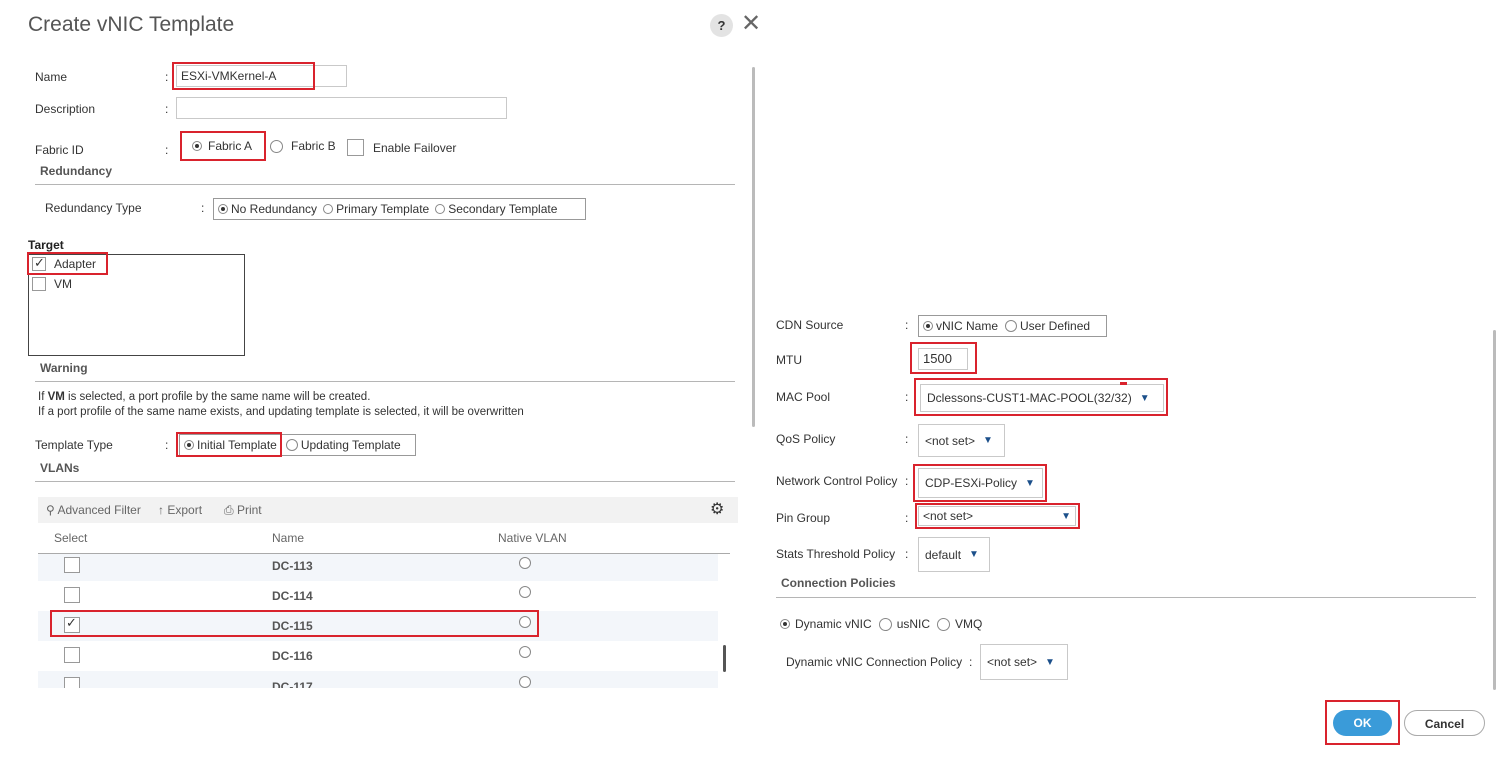  What do you see at coordinates (721, 25) in the screenshot?
I see `help-icon: ?` at bounding box center [721, 25].